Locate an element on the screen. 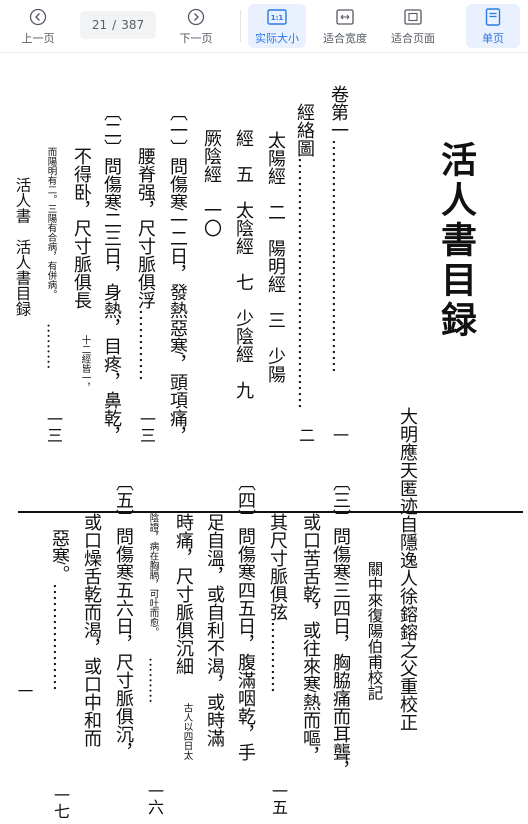 The height and width of the screenshot is (824, 528). fit-width-label: 适合宽度 is located at coordinates (345, 38).